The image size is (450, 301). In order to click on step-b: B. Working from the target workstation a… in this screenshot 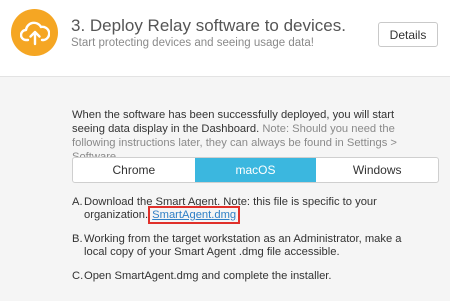, I will do `click(247, 246)`.